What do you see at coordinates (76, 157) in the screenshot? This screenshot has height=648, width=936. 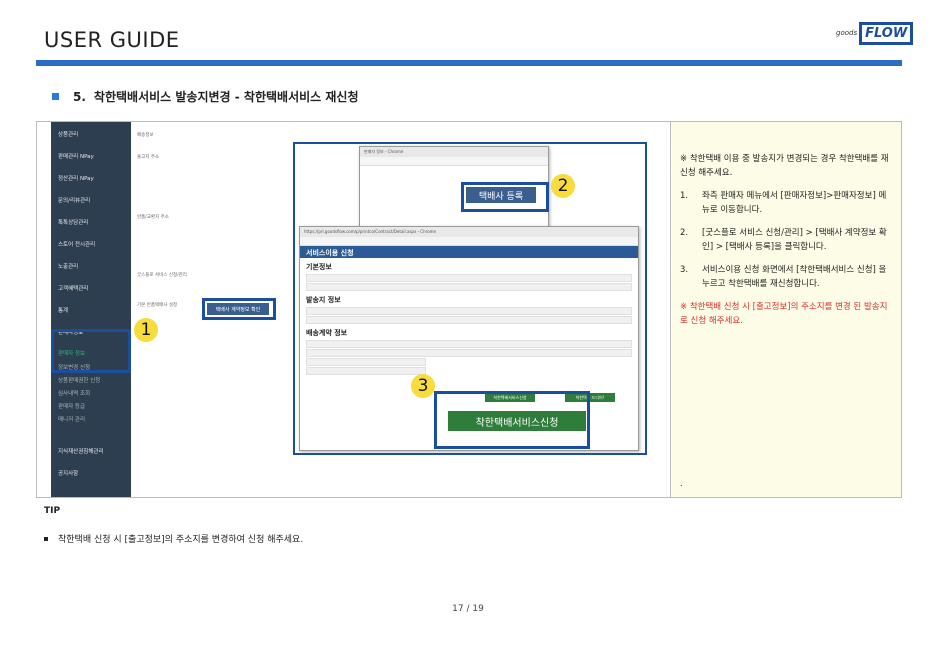 I see `sidebar-item: 판매관리 NPay` at bounding box center [76, 157].